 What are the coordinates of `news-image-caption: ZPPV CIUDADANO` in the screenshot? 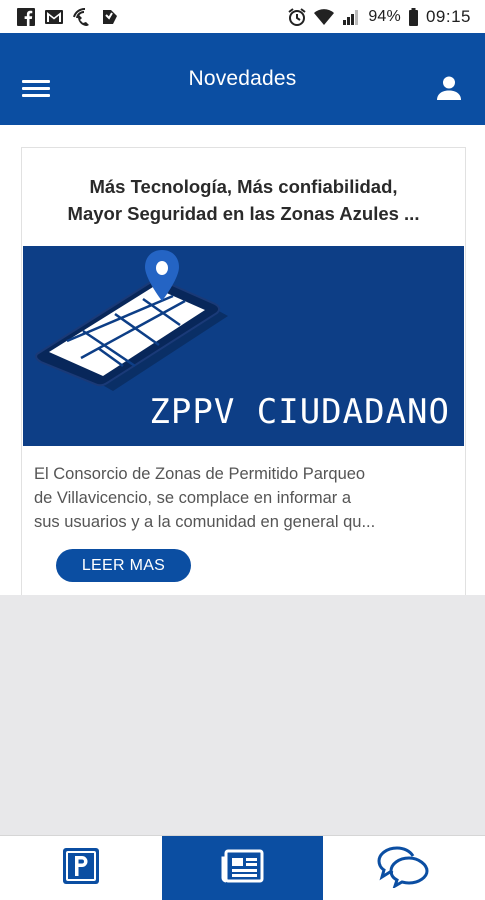 It's located at (299, 412).